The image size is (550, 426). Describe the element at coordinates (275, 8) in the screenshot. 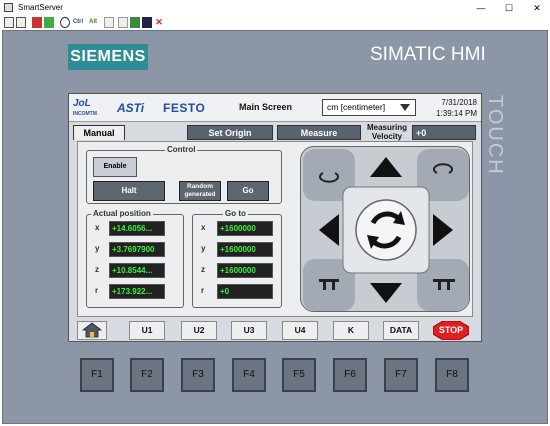

I see `window-titlebar: SmartServer — ☐ ✕` at that location.